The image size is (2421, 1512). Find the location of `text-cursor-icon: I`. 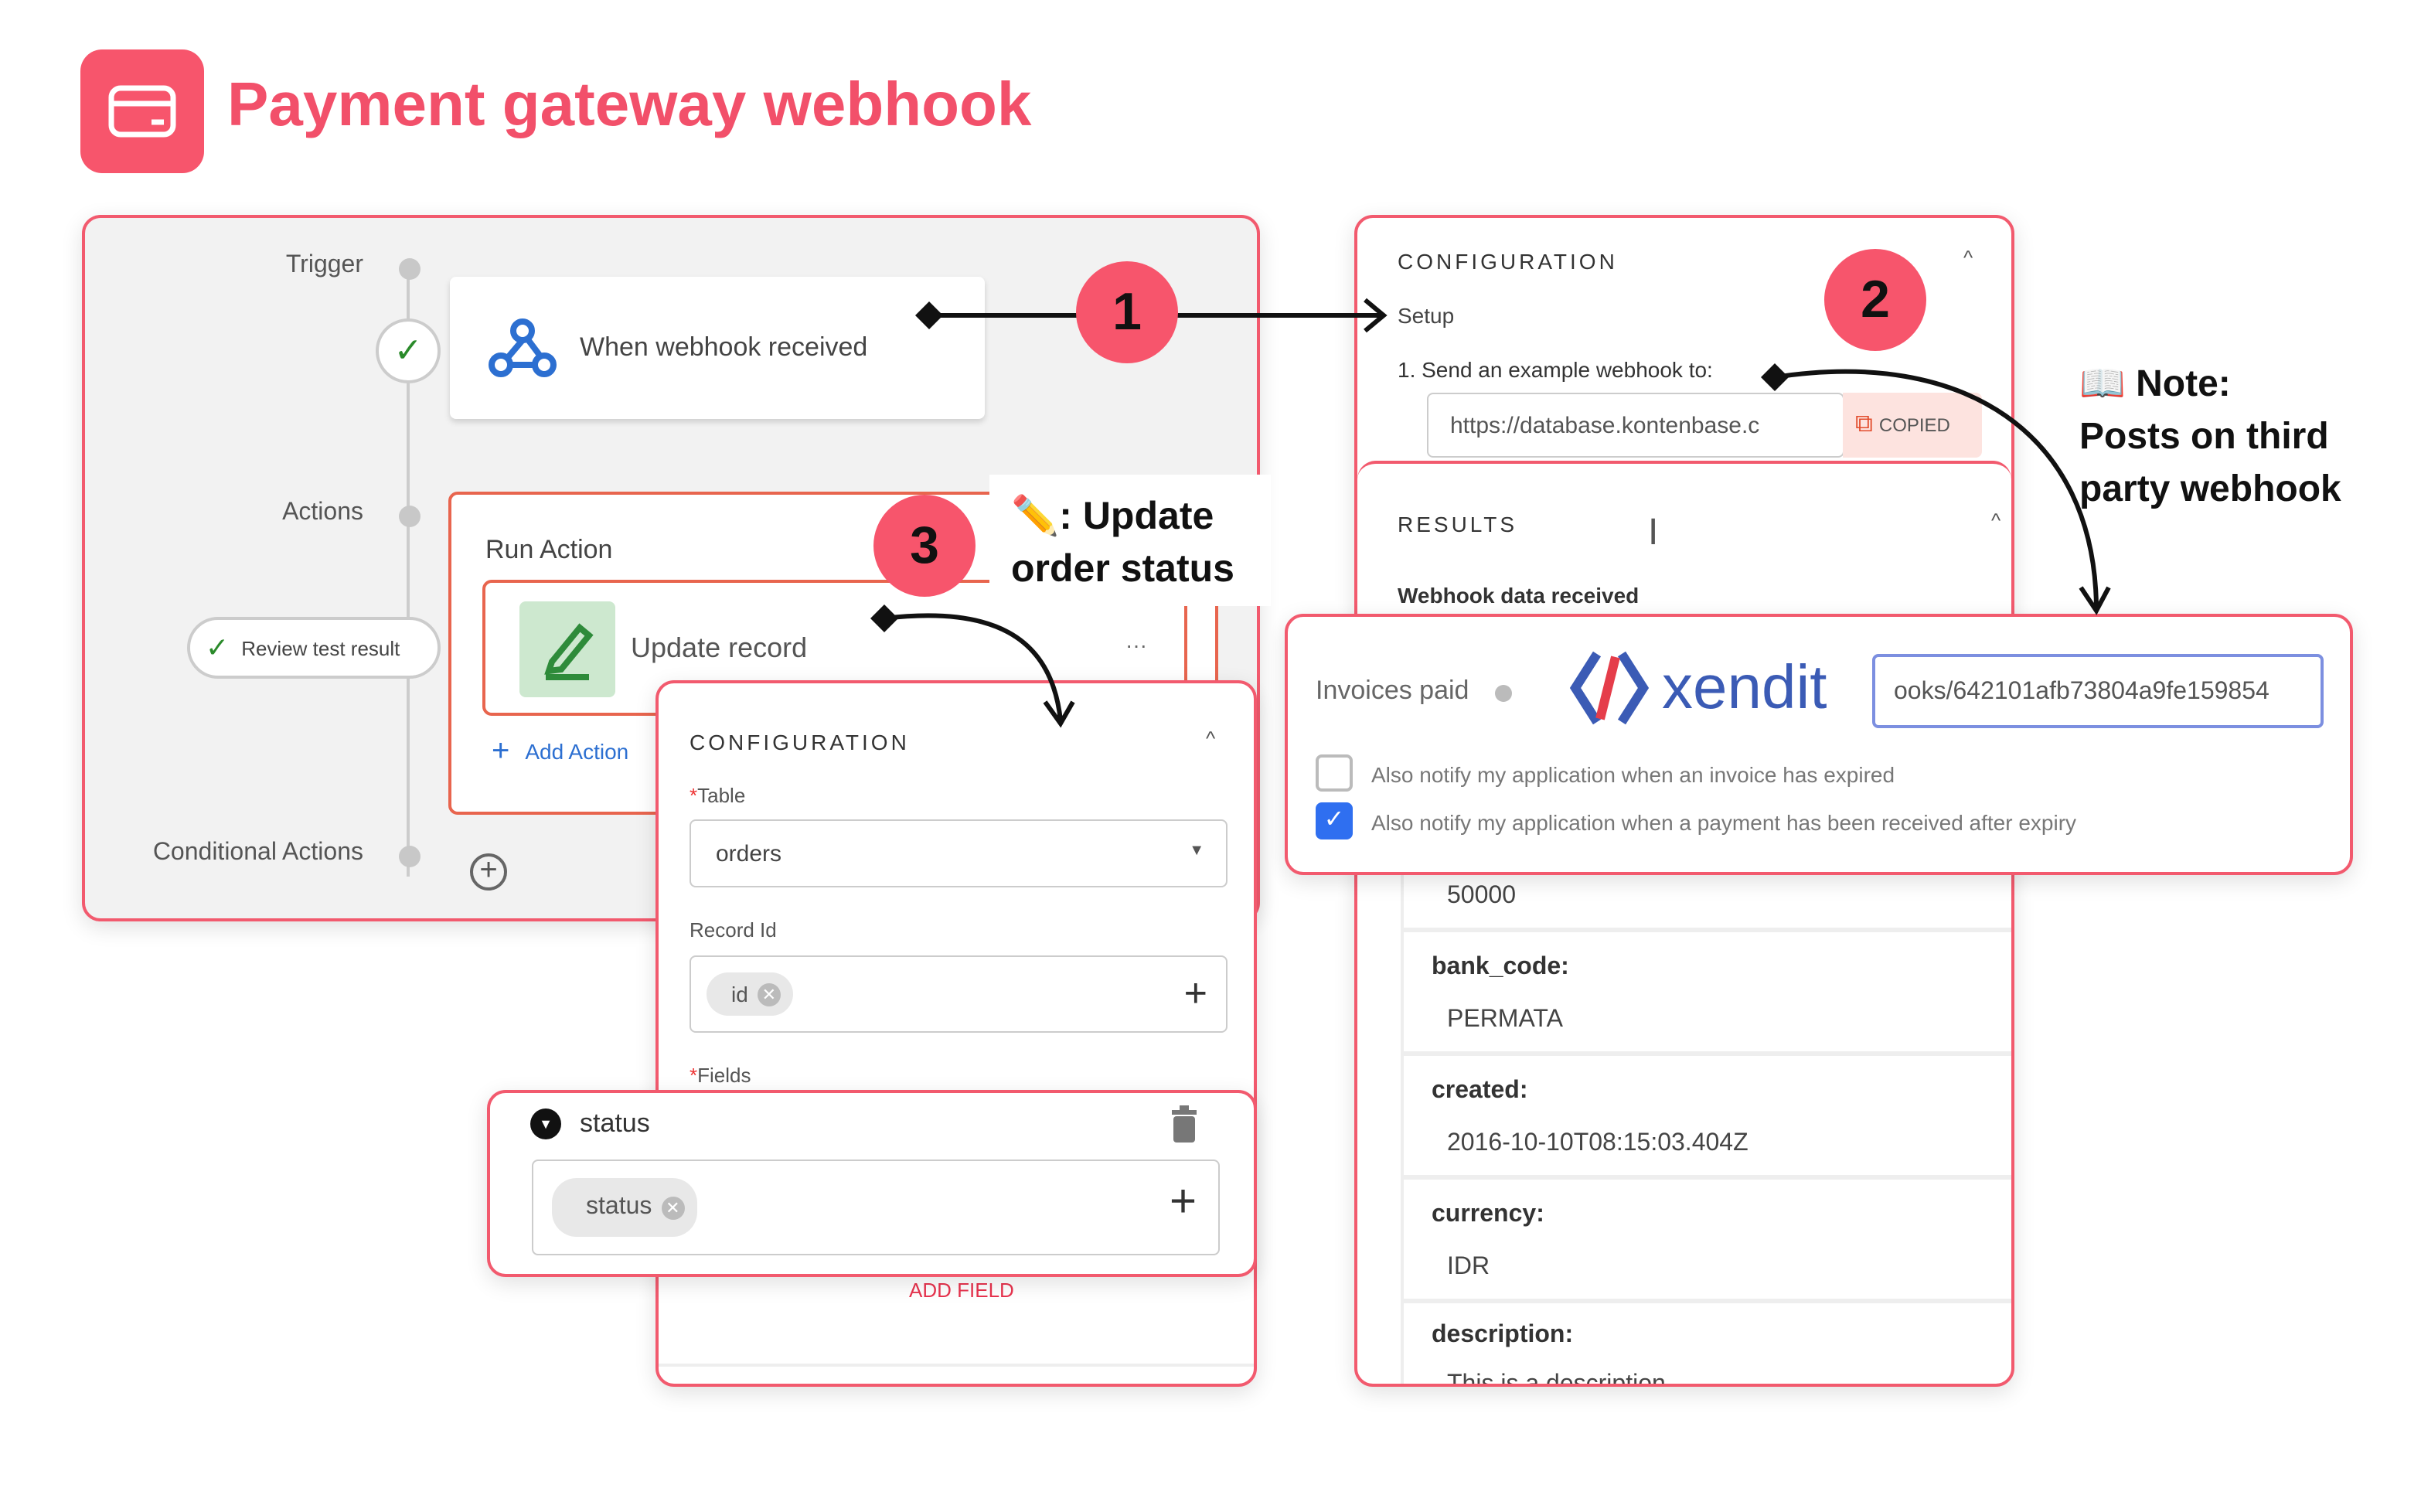

text-cursor-icon: I is located at coordinates (1653, 532).